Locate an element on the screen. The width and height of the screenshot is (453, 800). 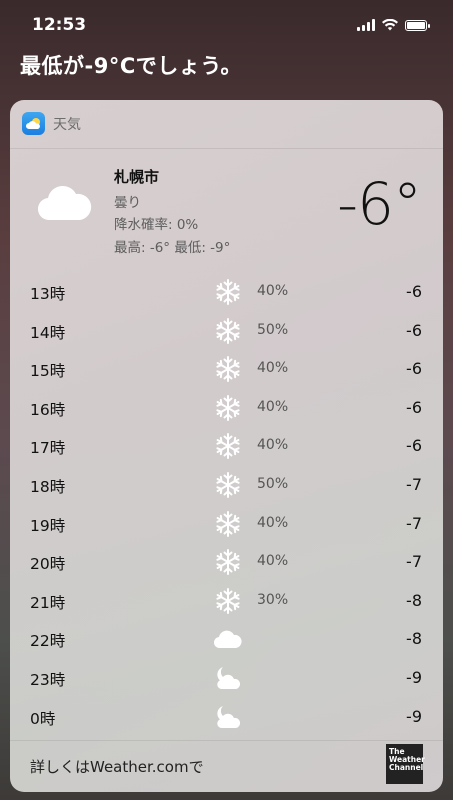
hourly-row: 13時 40% -6 is located at coordinates (226, 292).